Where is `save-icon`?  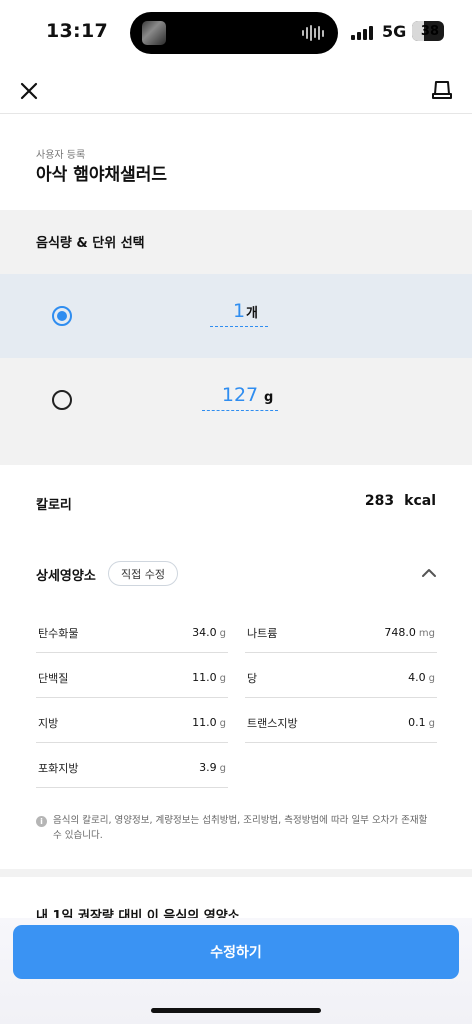
save-icon is located at coordinates (442, 90).